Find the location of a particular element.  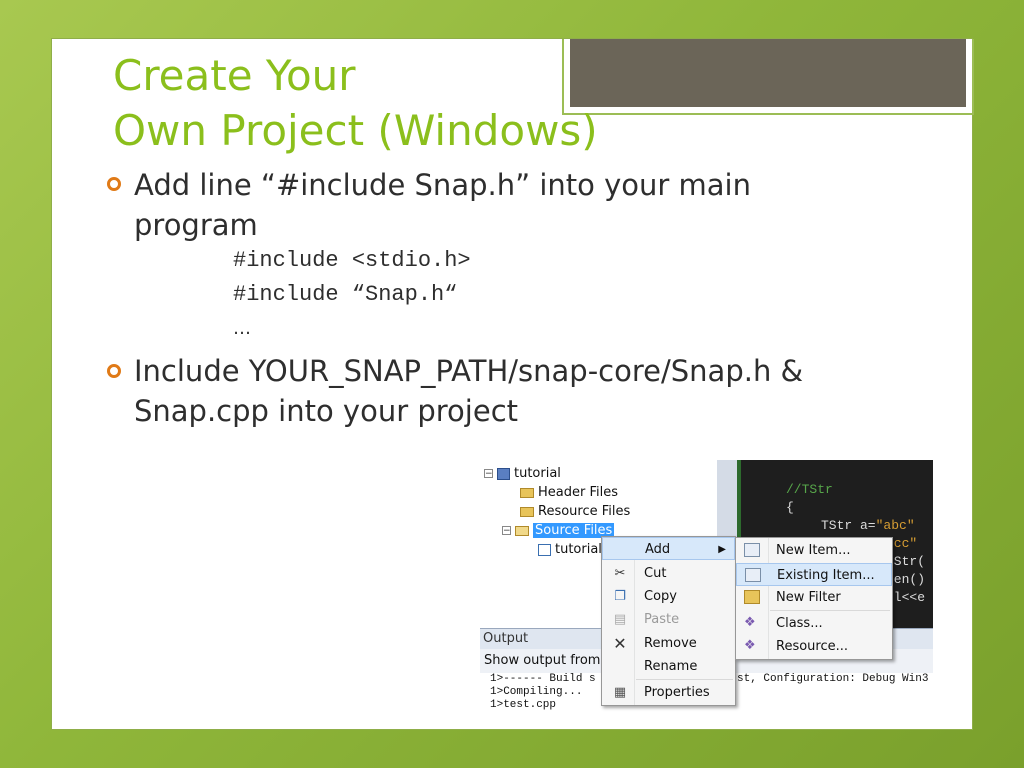

menu-item-paste: ▤ Paste is located at coordinates (646, 619).